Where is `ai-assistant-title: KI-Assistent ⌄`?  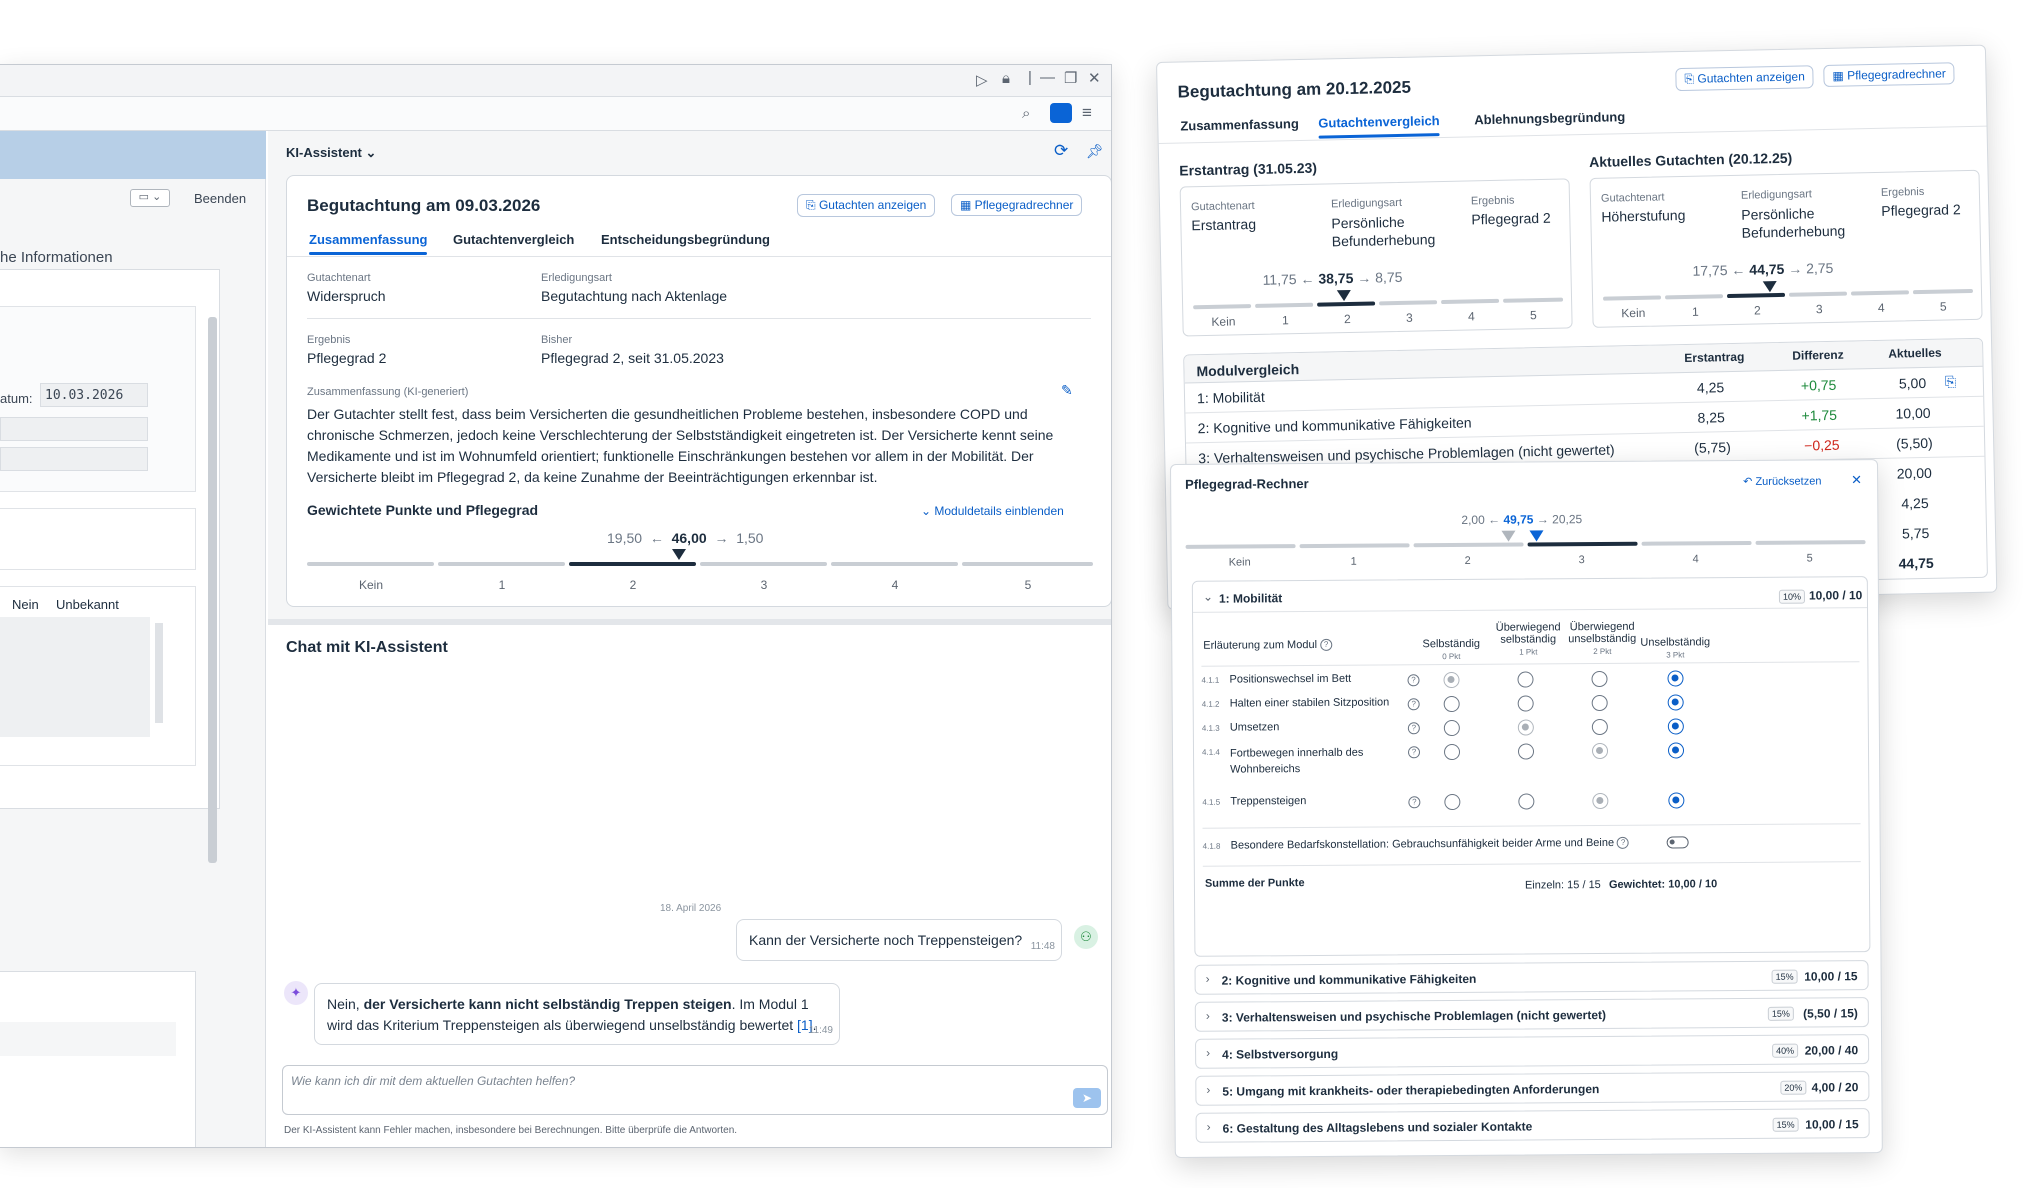
ai-assistant-title: KI-Assistent ⌄ is located at coordinates (331, 153).